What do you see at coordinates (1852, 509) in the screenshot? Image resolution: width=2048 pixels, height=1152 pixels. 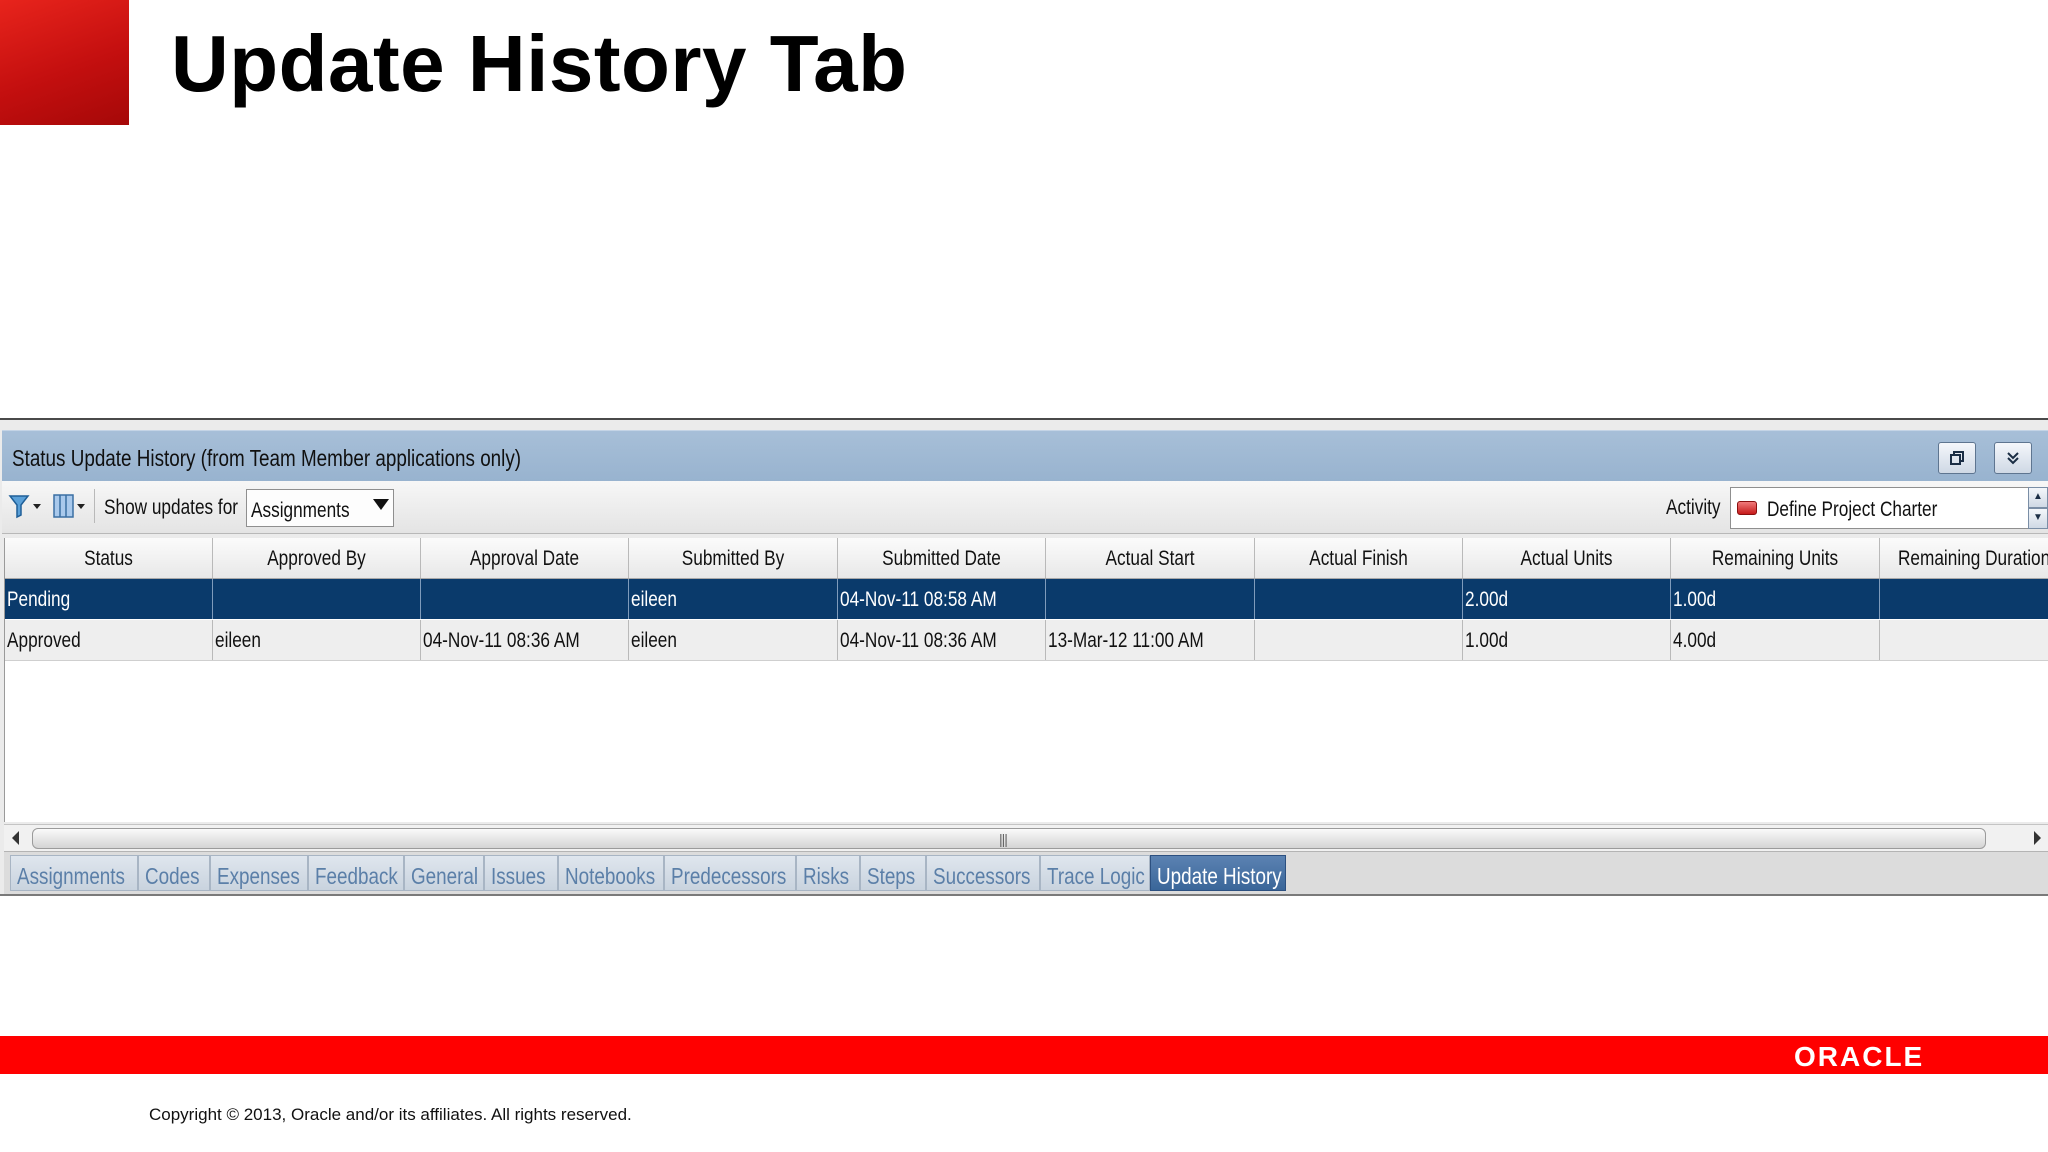 I see `activity-value: Define Project Charter` at bounding box center [1852, 509].